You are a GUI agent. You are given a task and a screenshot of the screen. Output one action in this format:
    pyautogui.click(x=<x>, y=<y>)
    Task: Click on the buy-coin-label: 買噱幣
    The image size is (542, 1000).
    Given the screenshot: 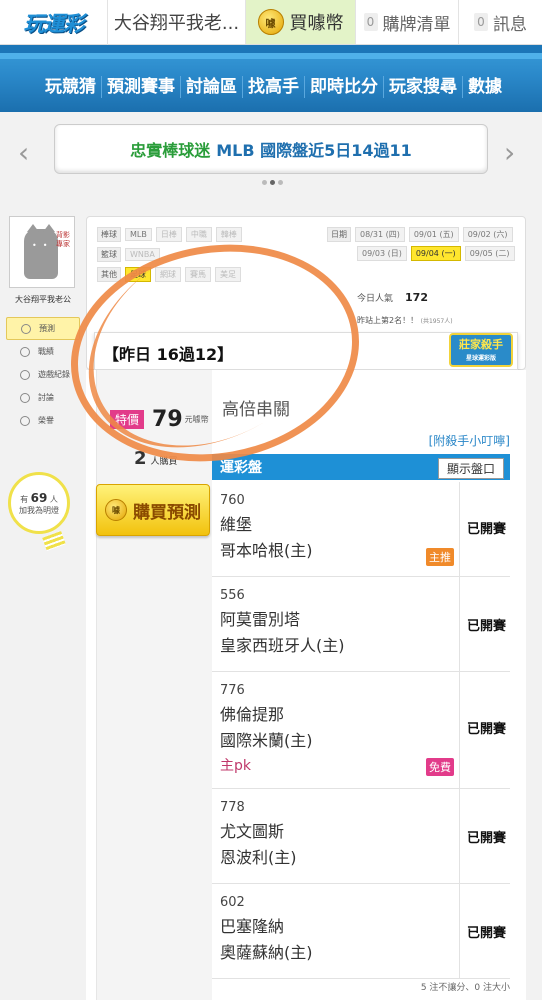 What is the action you would take?
    pyautogui.click(x=316, y=23)
    